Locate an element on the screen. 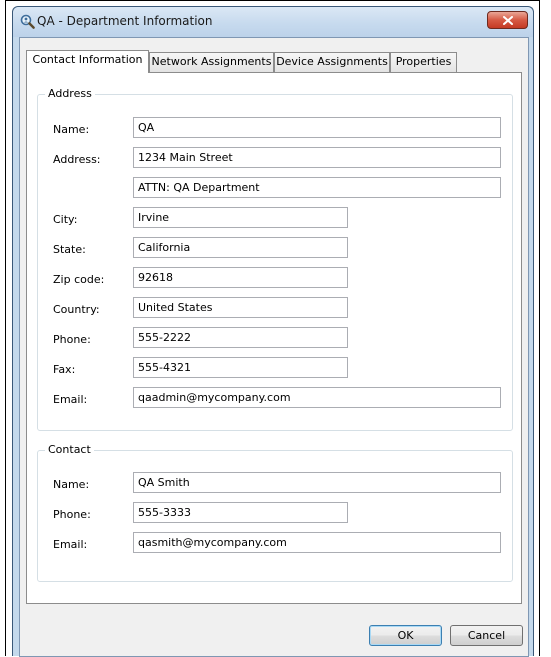  address-group-title: Address is located at coordinates (70, 93).